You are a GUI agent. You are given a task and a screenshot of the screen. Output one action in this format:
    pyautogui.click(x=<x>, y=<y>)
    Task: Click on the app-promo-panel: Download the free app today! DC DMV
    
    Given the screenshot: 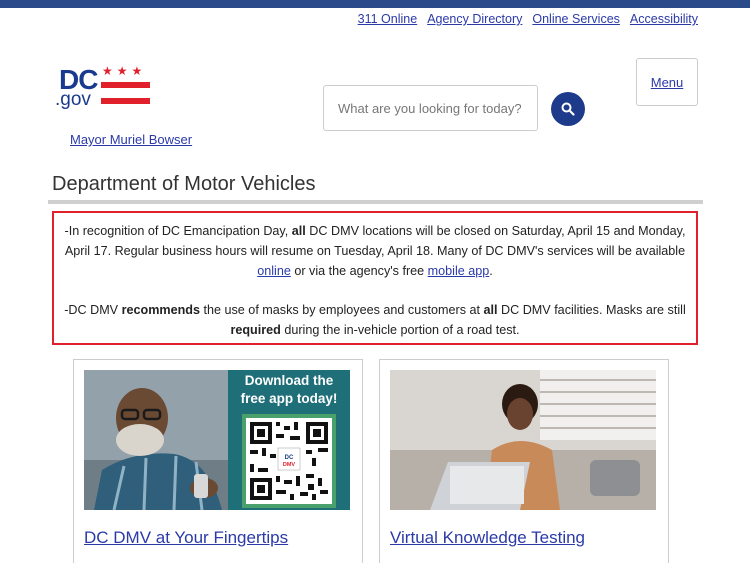 What is the action you would take?
    pyautogui.click(x=289, y=440)
    